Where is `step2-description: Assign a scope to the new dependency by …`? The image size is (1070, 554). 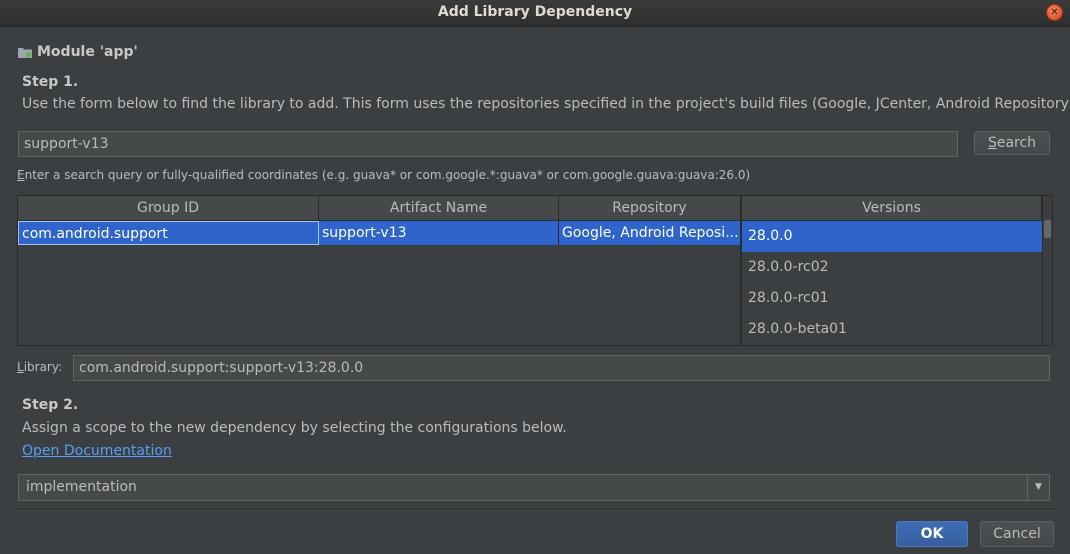 step2-description: Assign a scope to the new dependency by … is located at coordinates (294, 428).